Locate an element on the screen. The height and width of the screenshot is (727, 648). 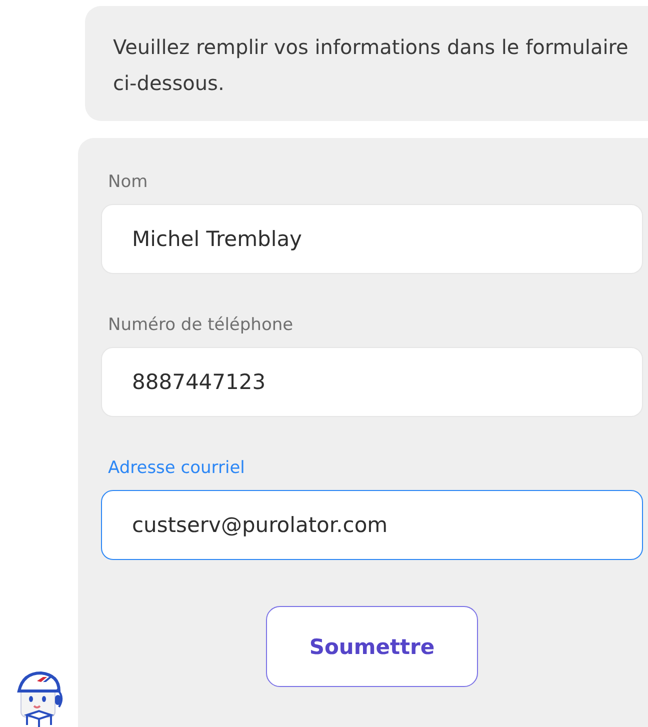
submit-button: Soumettre is located at coordinates (372, 646).